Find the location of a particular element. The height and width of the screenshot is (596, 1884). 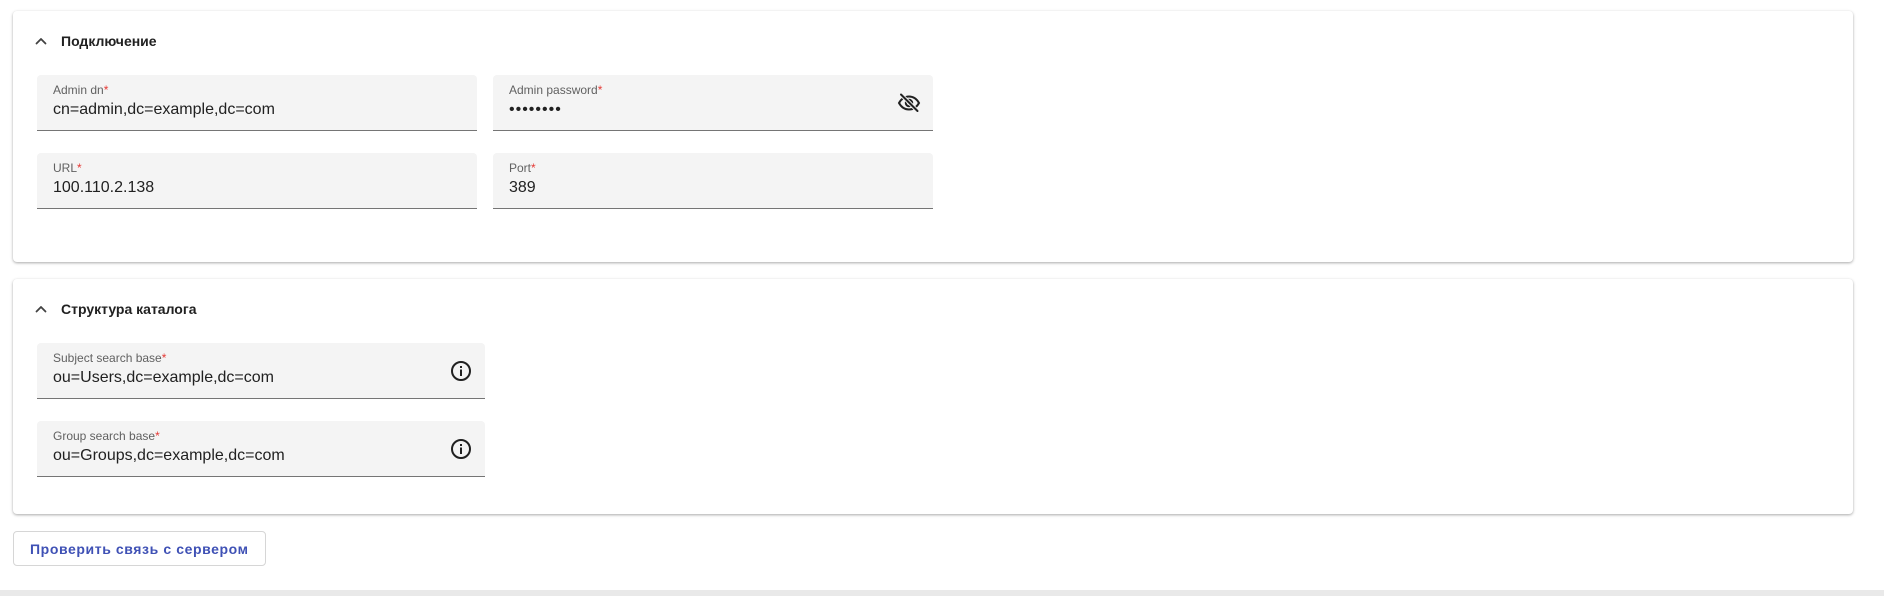

bottom-divider is located at coordinates (942, 593).